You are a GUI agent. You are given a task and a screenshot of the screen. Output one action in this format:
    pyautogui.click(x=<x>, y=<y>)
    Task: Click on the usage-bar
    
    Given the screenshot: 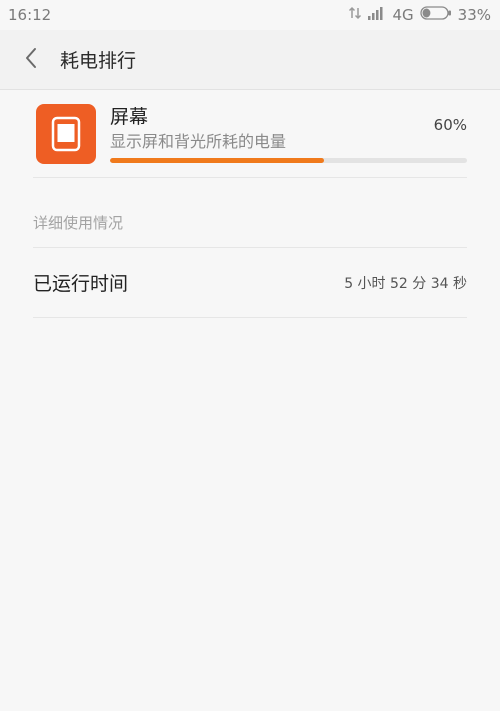 What is the action you would take?
    pyautogui.click(x=288, y=160)
    